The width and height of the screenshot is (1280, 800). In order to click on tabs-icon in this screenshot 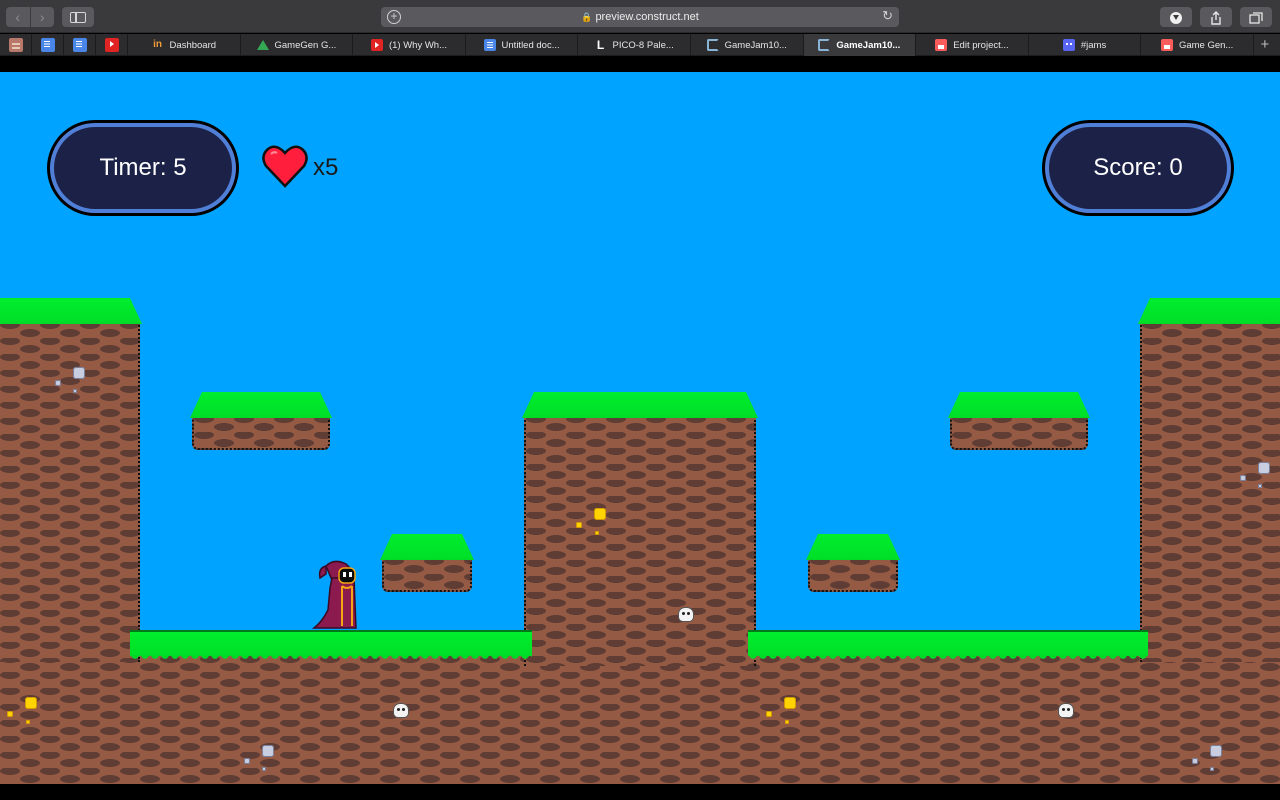, I will do `click(1256, 18)`.